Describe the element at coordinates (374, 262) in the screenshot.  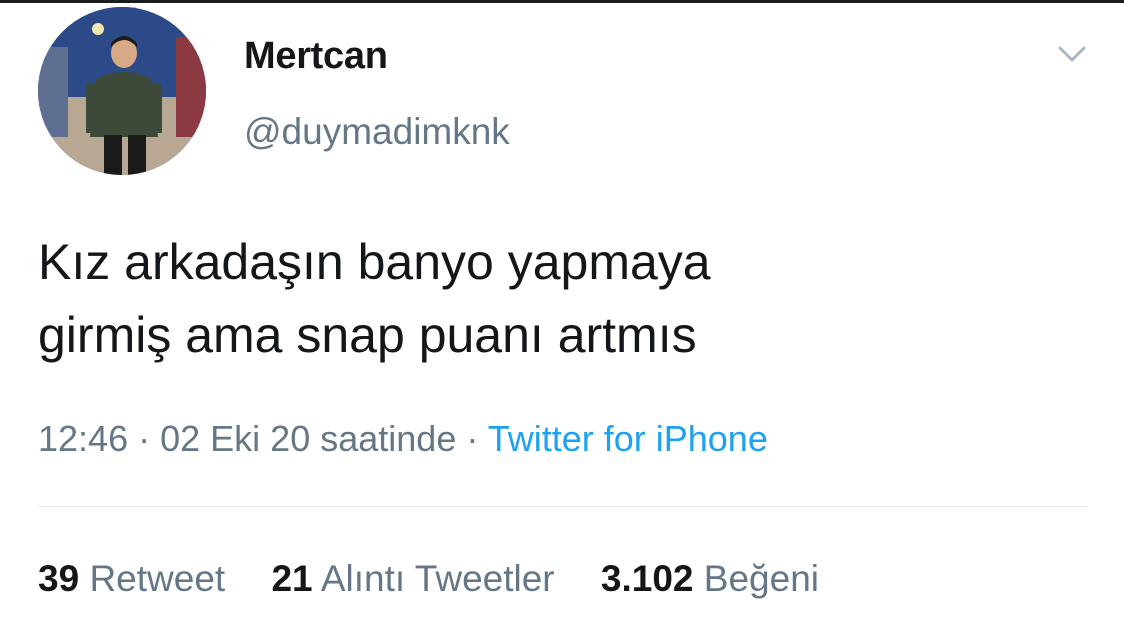
I see `tweet-text-line-1: Kız arkadaşın banyo yapmaya` at that location.